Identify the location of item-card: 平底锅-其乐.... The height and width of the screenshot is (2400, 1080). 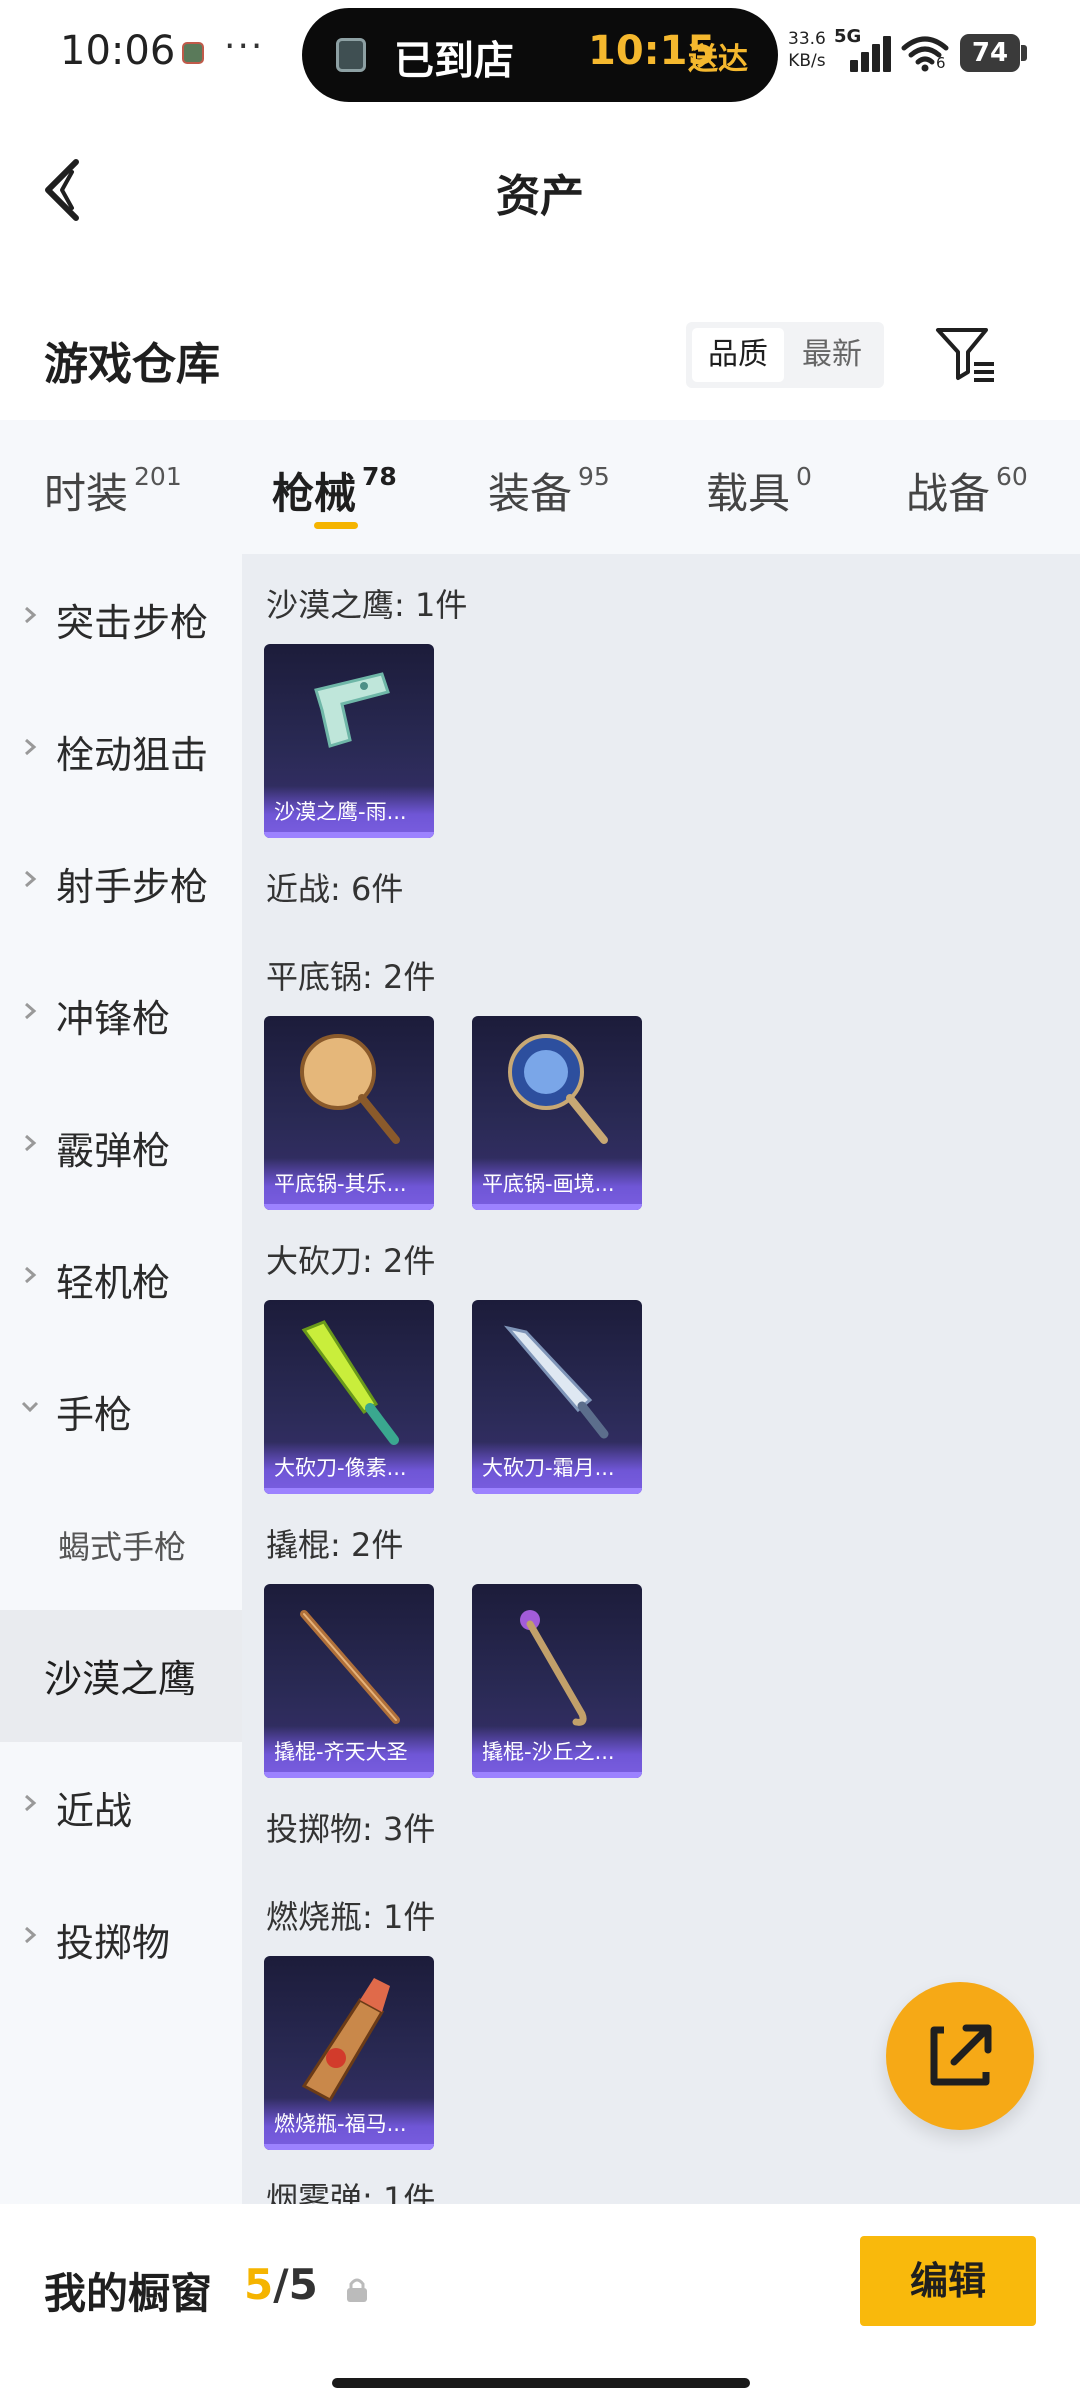
(349, 1113).